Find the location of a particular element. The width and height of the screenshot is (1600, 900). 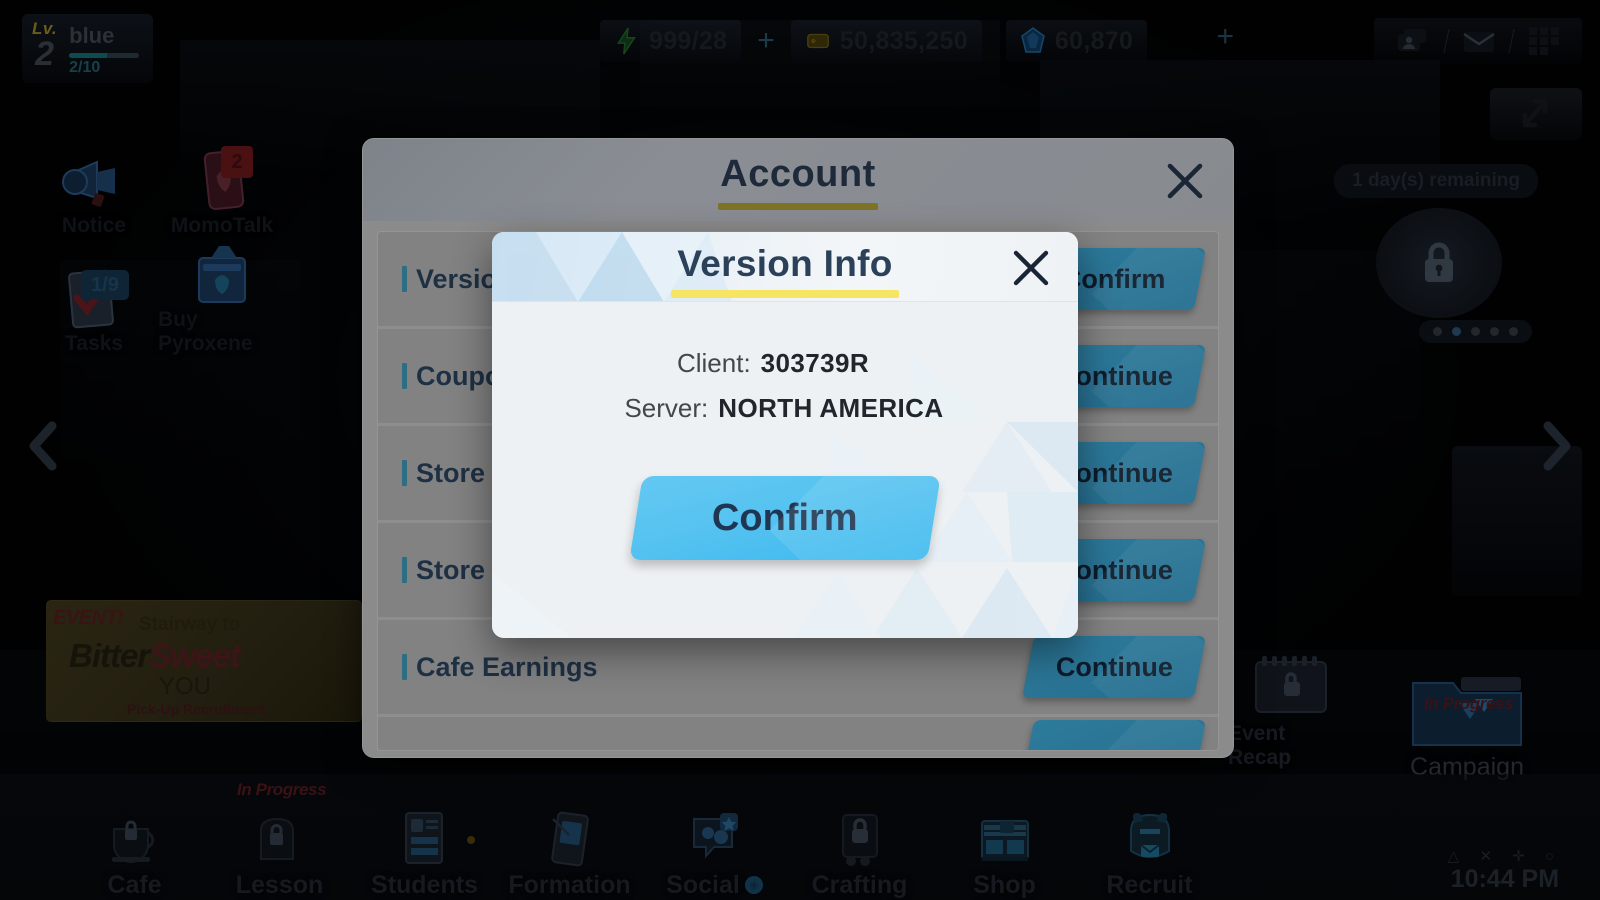

row-button-label: Continue is located at coordinates (1114, 666).